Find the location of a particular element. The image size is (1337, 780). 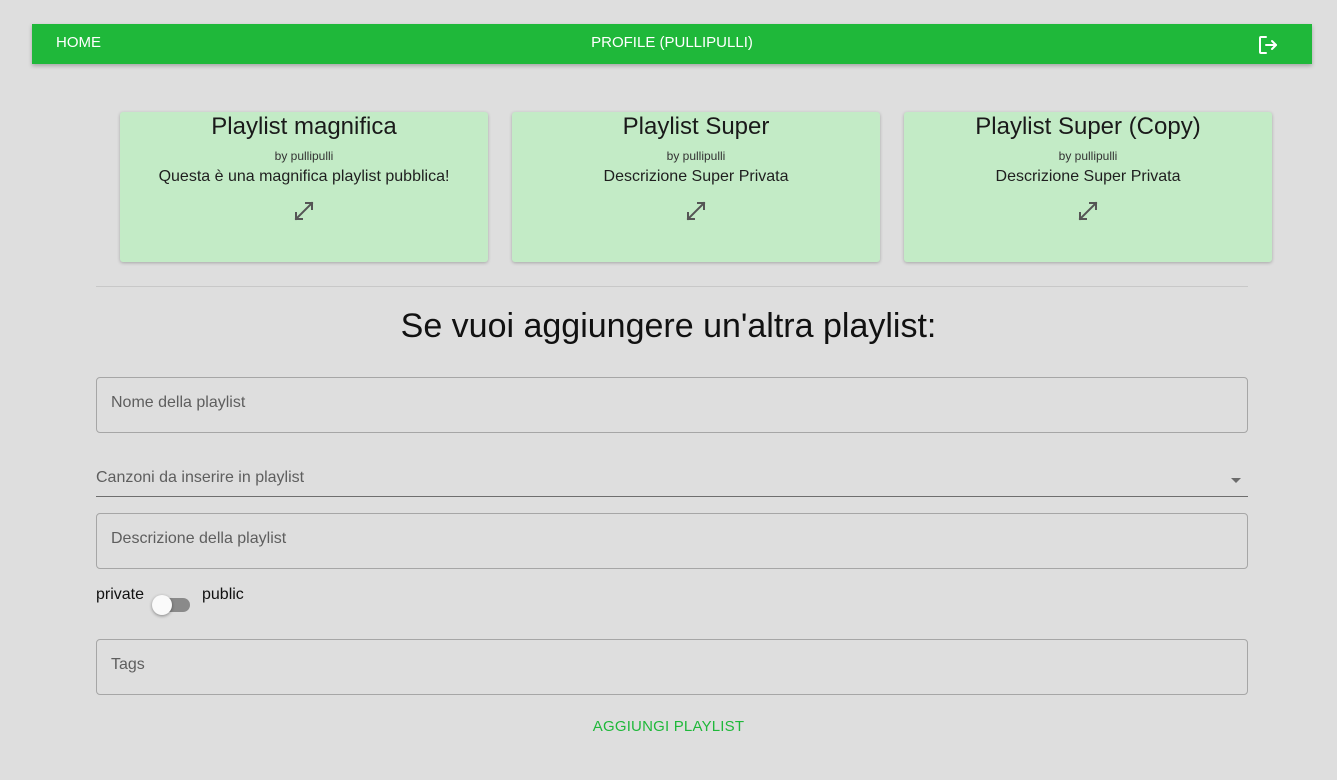

tags-input is located at coordinates (672, 667).